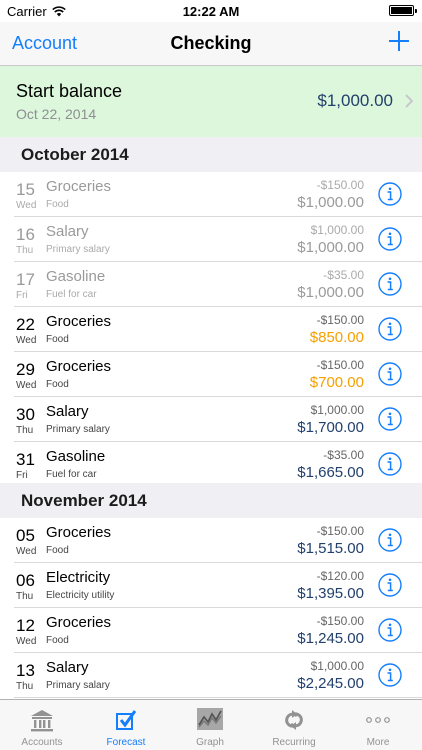 Image resolution: width=422 pixels, height=750 pixels. What do you see at coordinates (25, 324) in the screenshot?
I see `row-day: 22` at bounding box center [25, 324].